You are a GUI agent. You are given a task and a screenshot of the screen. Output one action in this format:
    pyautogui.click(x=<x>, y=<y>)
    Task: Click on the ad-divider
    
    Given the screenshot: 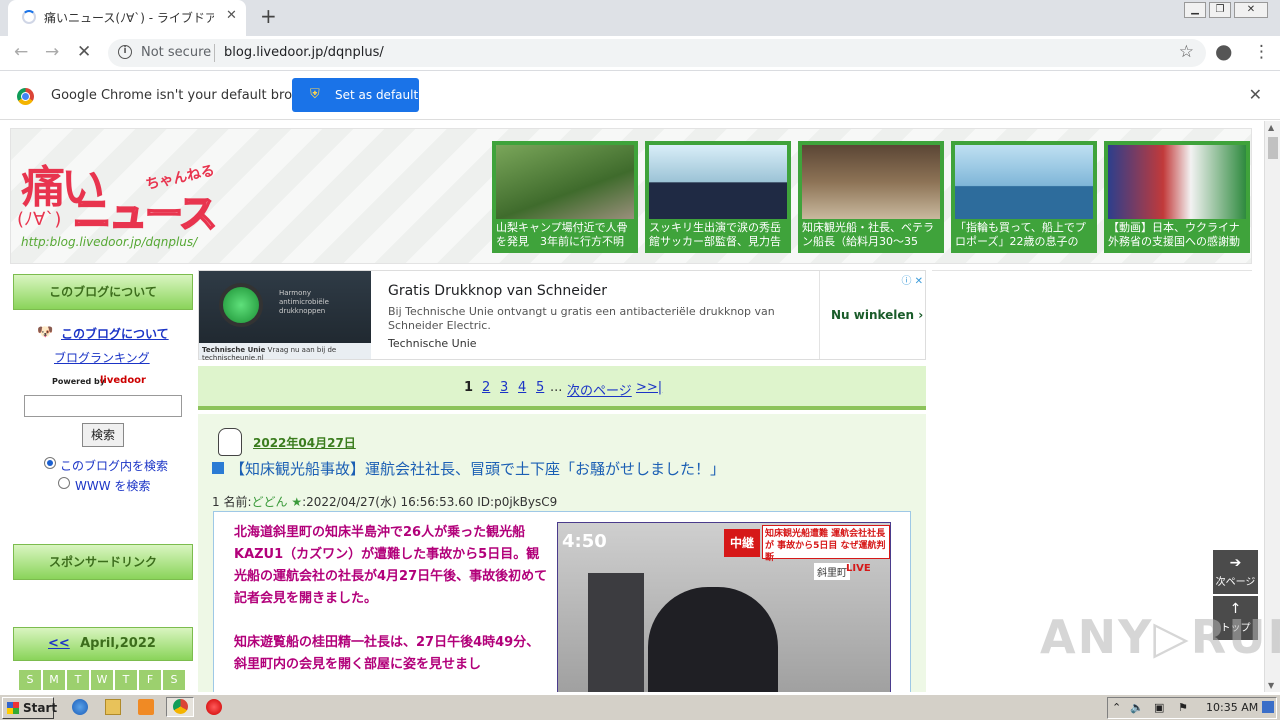 What is the action you would take?
    pyautogui.click(x=819, y=315)
    